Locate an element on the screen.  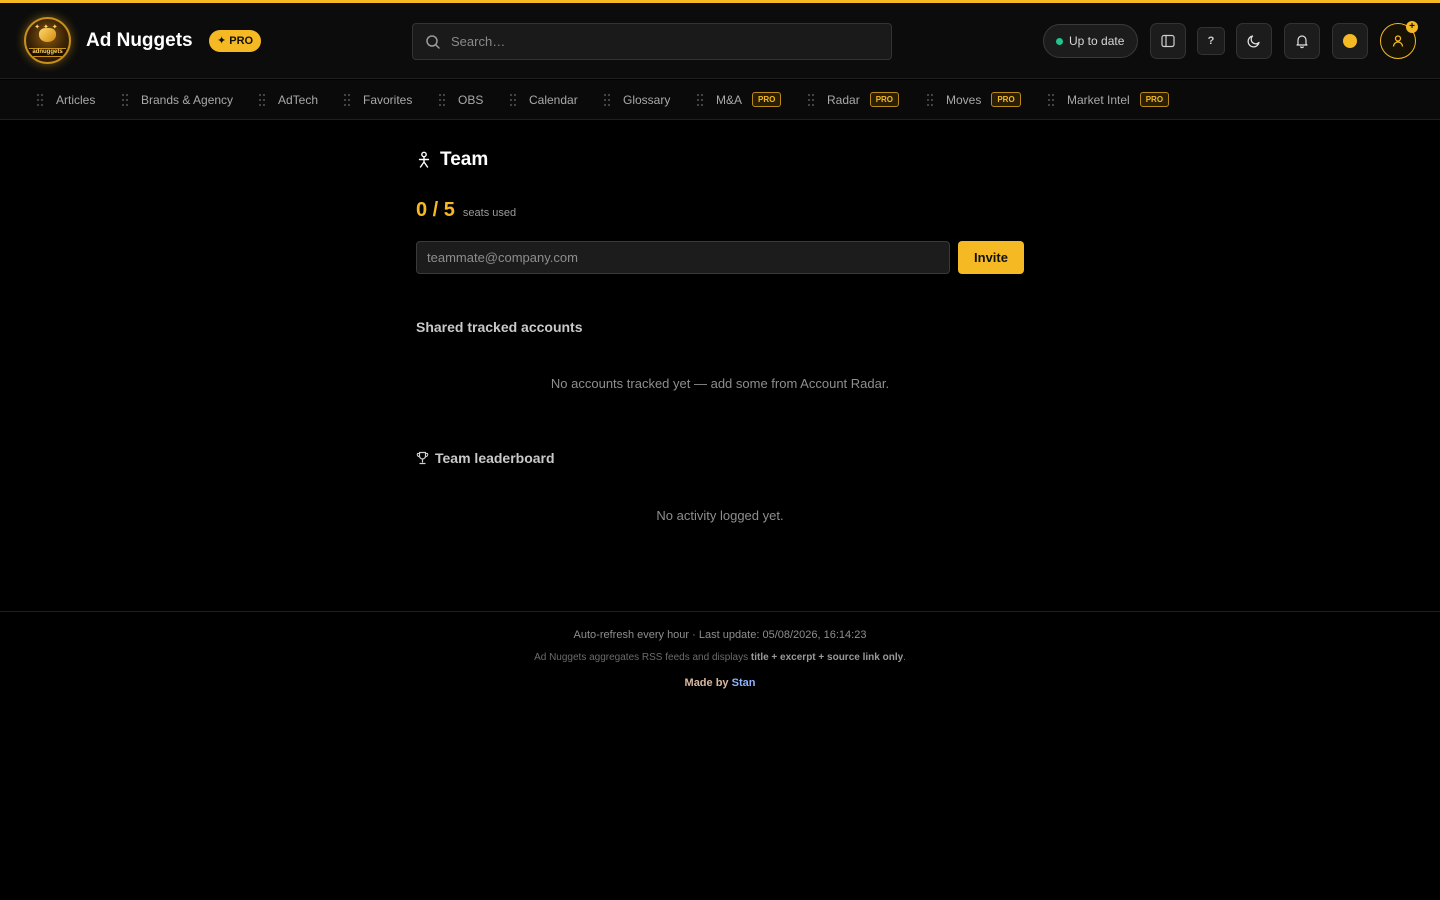
sync-status-pill: Up to date is located at coordinates (1090, 41).